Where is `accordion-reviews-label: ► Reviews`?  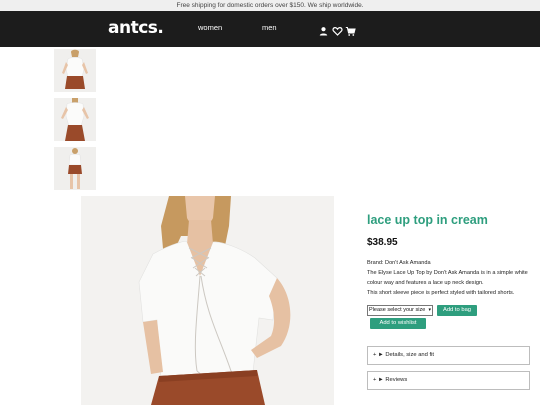 accordion-reviews-label: ► Reviews is located at coordinates (393, 380).